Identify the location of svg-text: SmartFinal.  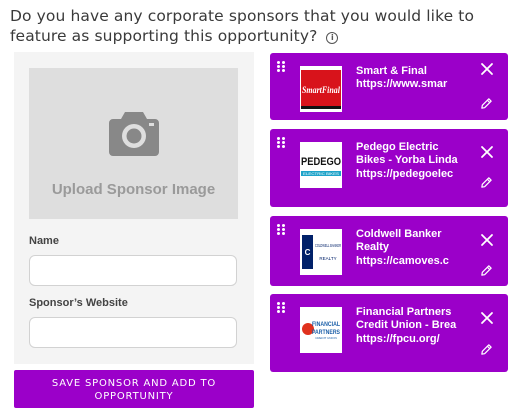
(321, 90).